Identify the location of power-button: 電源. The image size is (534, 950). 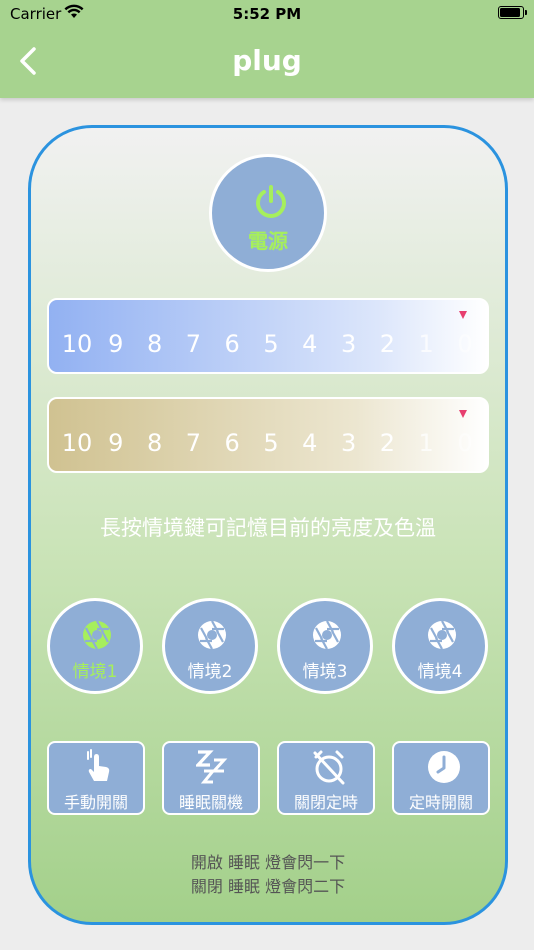
(268, 213).